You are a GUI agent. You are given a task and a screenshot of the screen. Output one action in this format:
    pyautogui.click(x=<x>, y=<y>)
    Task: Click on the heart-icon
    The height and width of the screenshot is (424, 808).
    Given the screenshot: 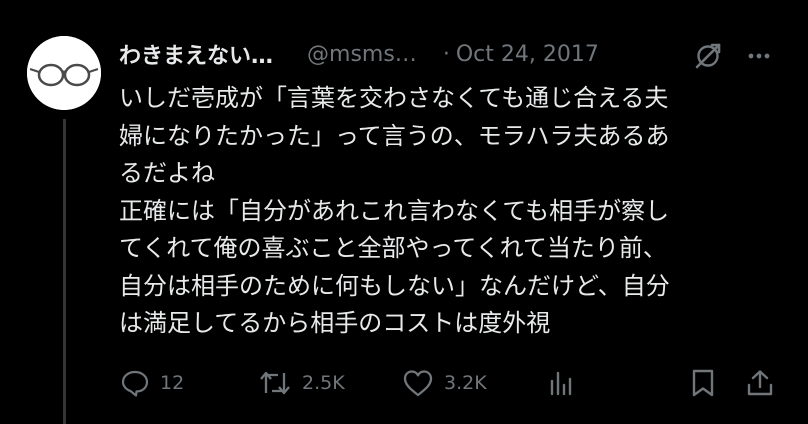 What is the action you would take?
    pyautogui.click(x=418, y=383)
    